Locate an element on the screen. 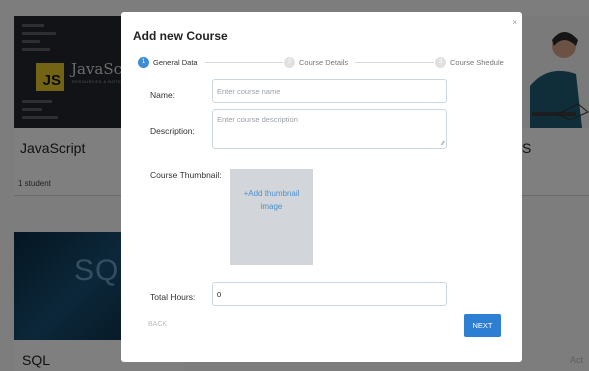 This screenshot has height=371, width=589. close-icon: × is located at coordinates (514, 22).